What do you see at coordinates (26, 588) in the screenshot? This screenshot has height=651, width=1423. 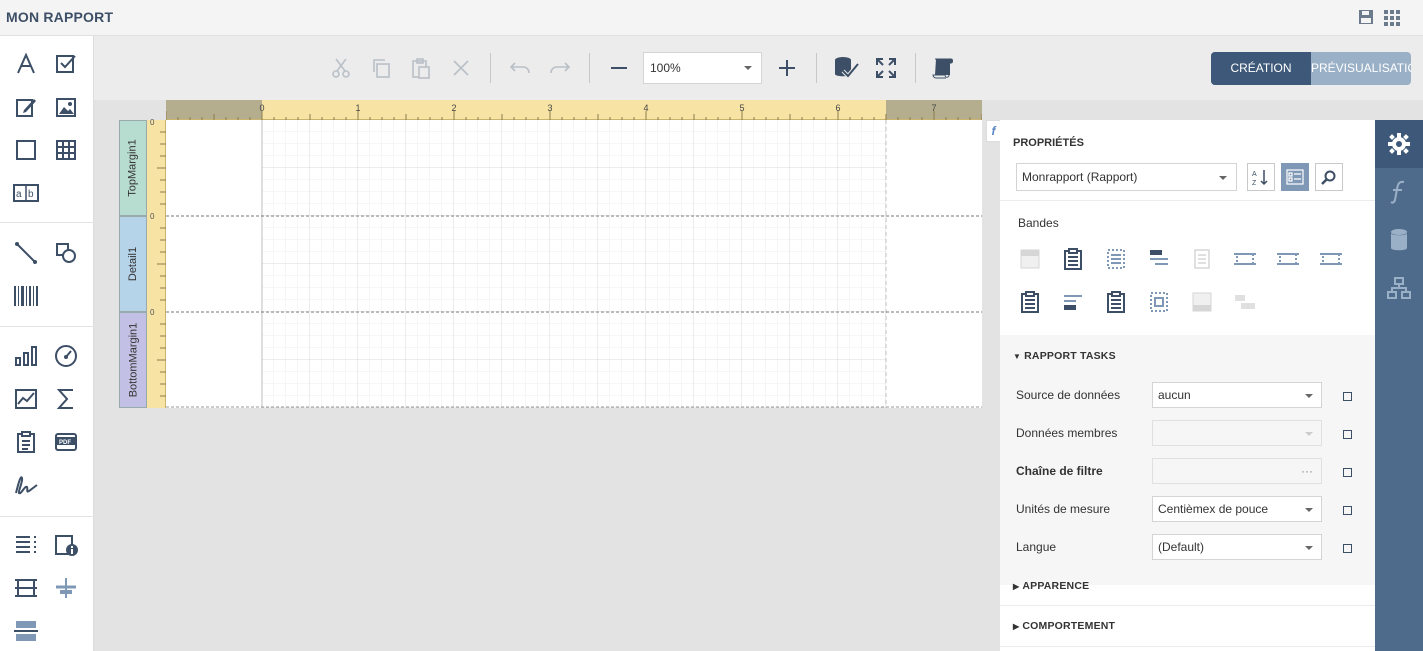 I see `cross-band-line-icon` at bounding box center [26, 588].